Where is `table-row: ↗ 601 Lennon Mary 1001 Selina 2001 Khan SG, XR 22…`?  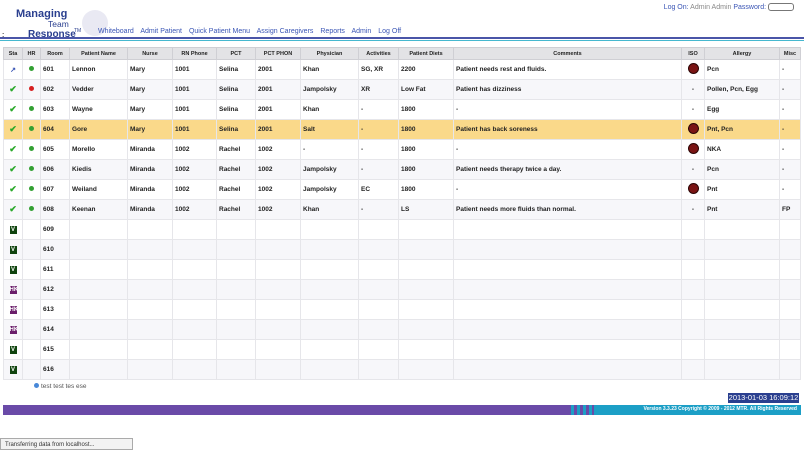
table-row: ↗ 601 Lennon Mary 1001 Selina 2001 Khan SG, XR 22… is located at coordinates (402, 69).